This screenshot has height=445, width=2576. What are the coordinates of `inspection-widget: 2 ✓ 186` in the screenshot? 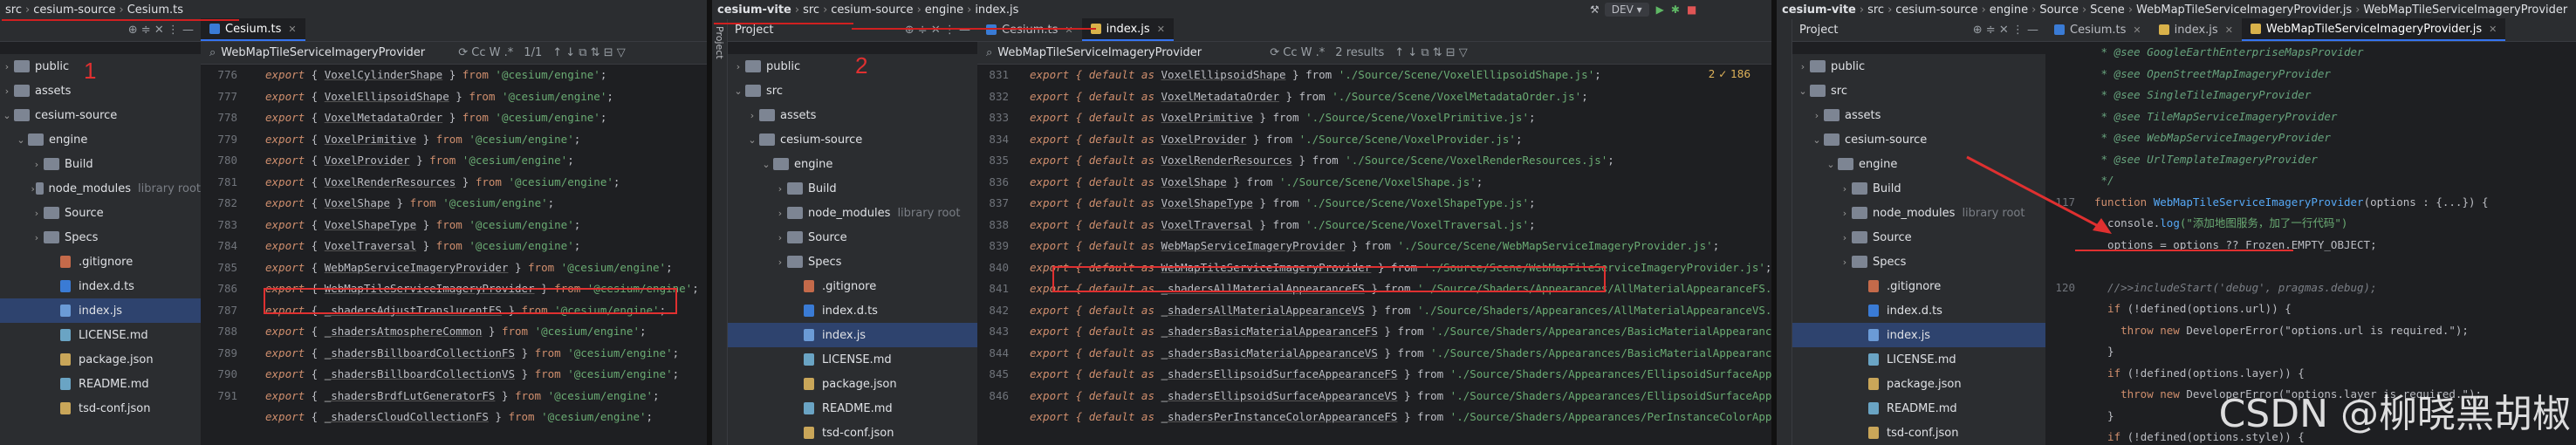 It's located at (1729, 74).